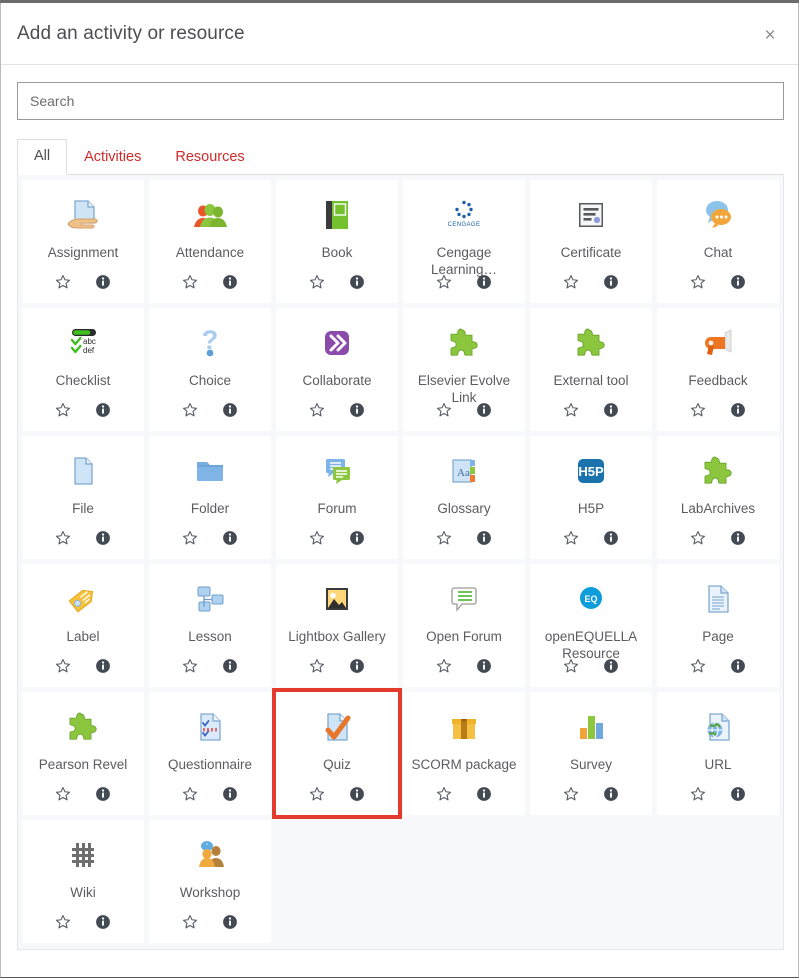 This screenshot has width=799, height=978. Describe the element at coordinates (210, 497) in the screenshot. I see `activity-card-folder: Folder` at that location.